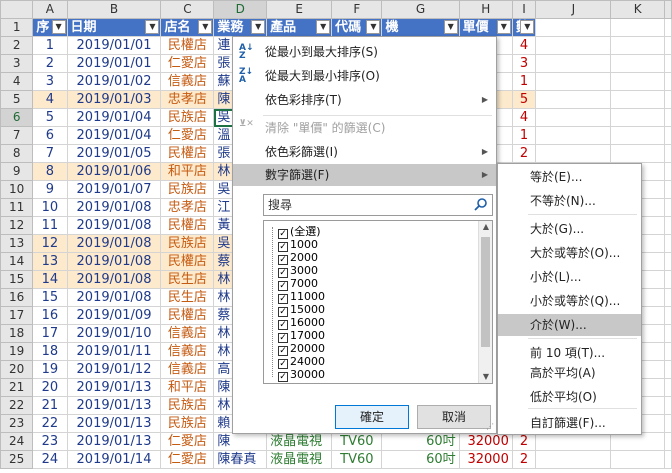  Describe the element at coordinates (573, 27) in the screenshot. I see `cell-j1` at that location.